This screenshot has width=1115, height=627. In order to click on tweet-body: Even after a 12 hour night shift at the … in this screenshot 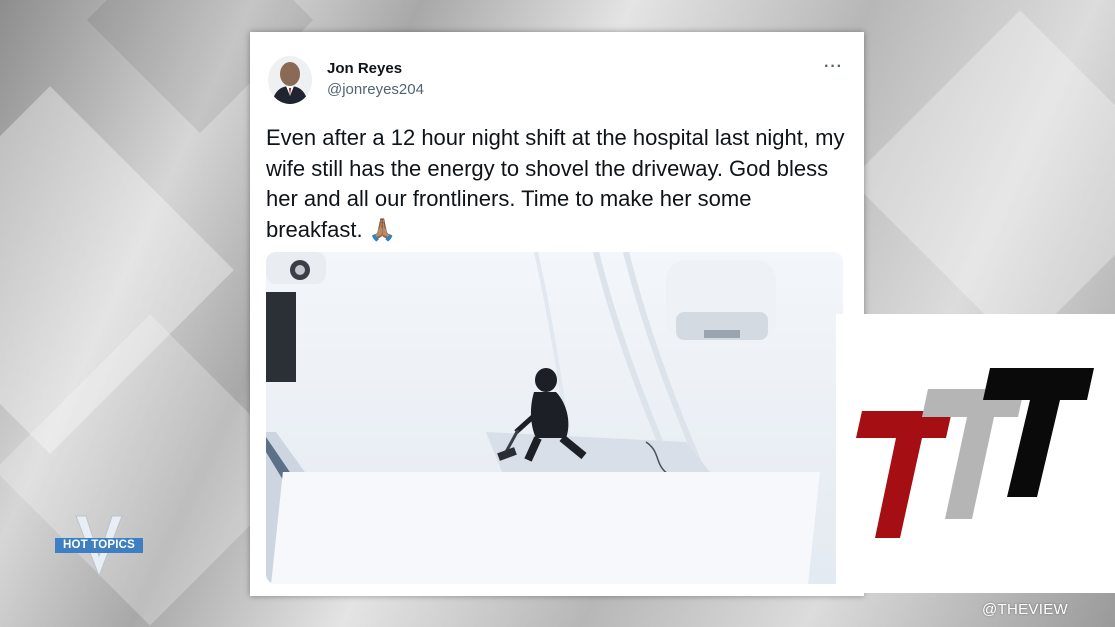, I will do `click(555, 183)`.